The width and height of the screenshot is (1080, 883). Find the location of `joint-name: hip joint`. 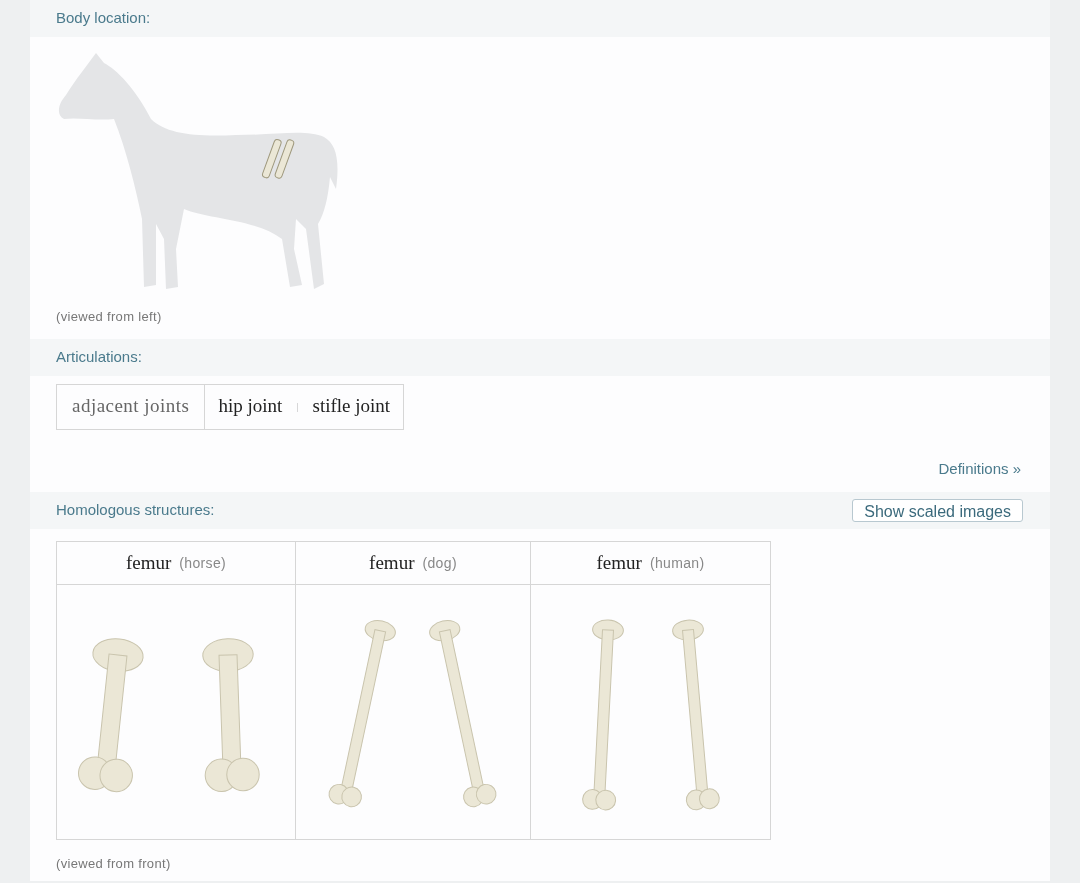

joint-name: hip joint is located at coordinates (250, 406).